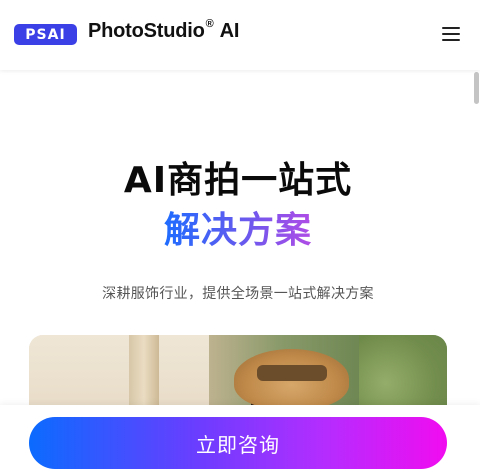 This screenshot has height=475, width=480. I want to click on top-header: PSAI PhotoStudio ® AI, so click(240, 35).